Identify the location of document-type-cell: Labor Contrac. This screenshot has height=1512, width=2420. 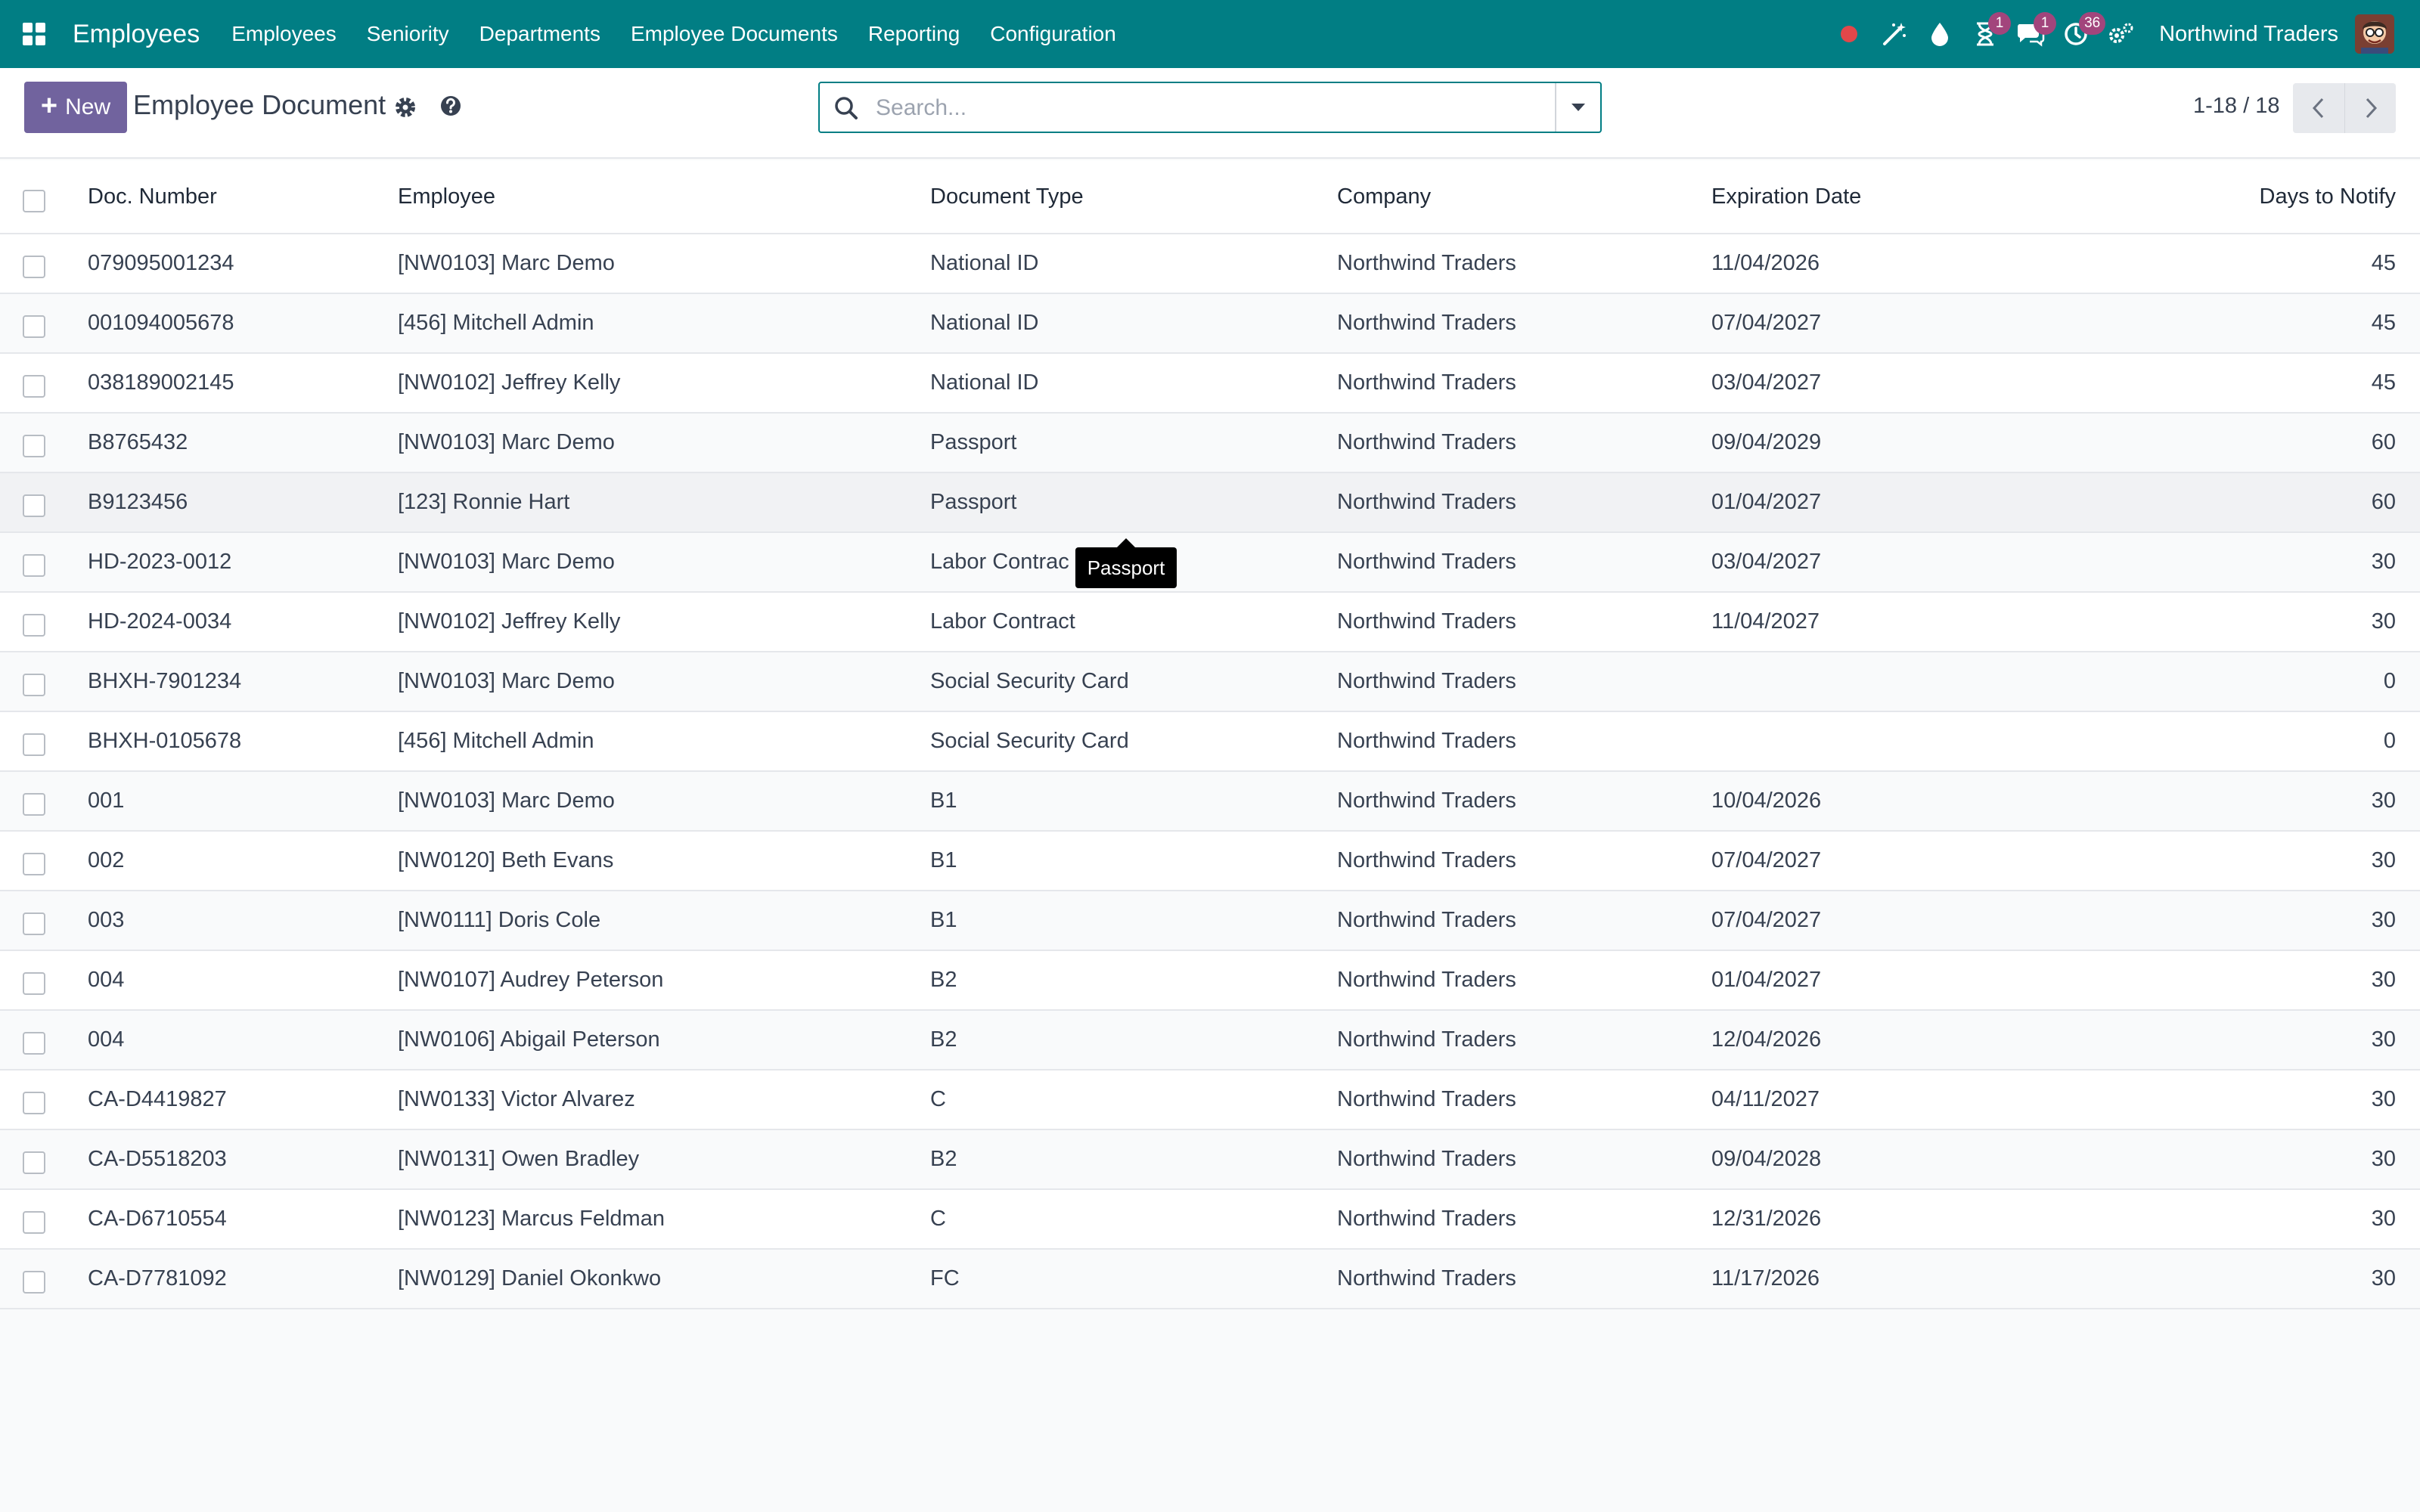
(999, 562).